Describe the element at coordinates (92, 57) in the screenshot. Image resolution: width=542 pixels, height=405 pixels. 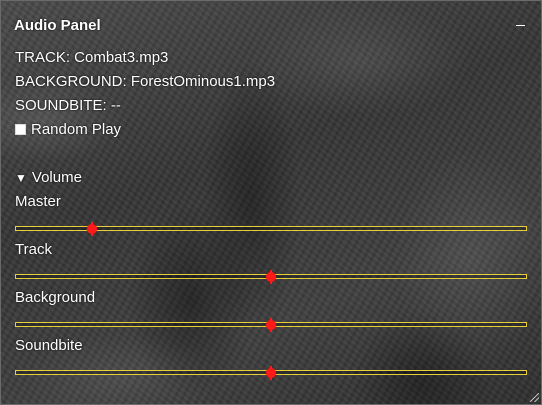
I see `track-now-playing: TRACK: Combat3.mp3` at that location.